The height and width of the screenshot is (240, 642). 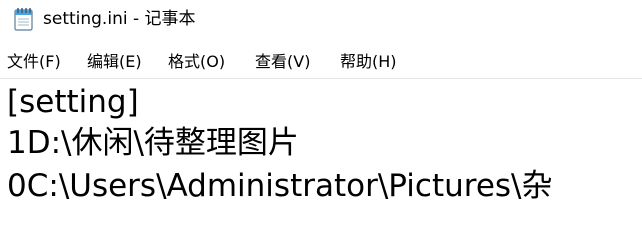 What do you see at coordinates (73, 102) in the screenshot?
I see `editor-line: [setting]` at bounding box center [73, 102].